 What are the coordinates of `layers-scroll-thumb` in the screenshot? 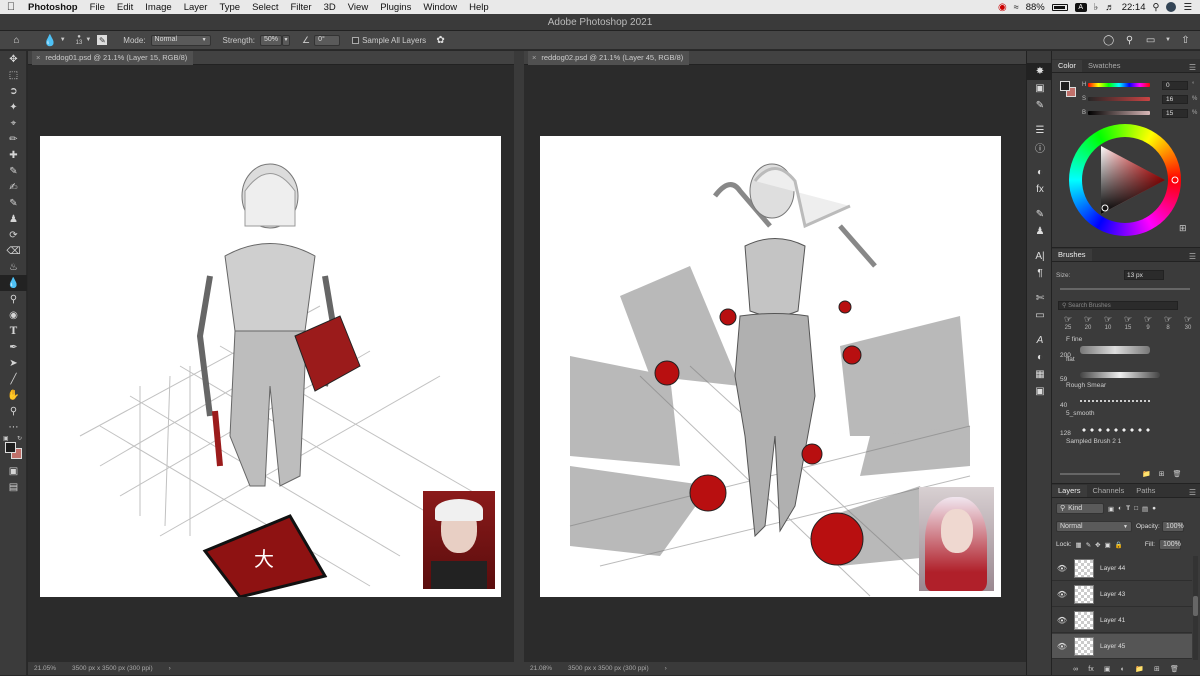 It's located at (1195, 606).